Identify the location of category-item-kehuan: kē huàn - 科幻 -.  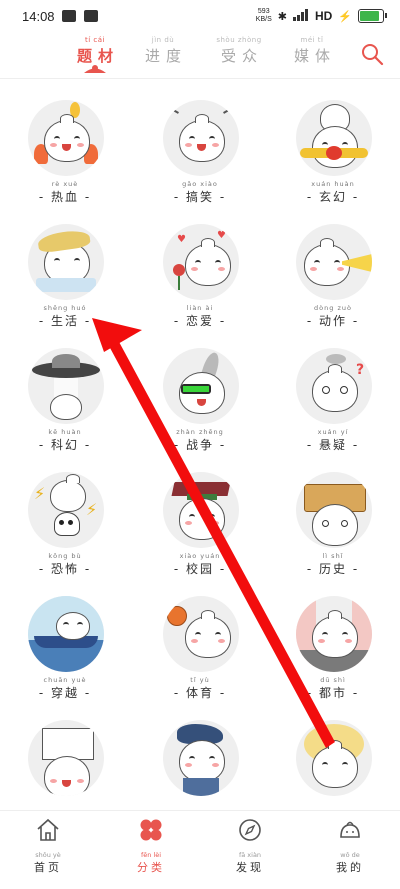
(65, 402).